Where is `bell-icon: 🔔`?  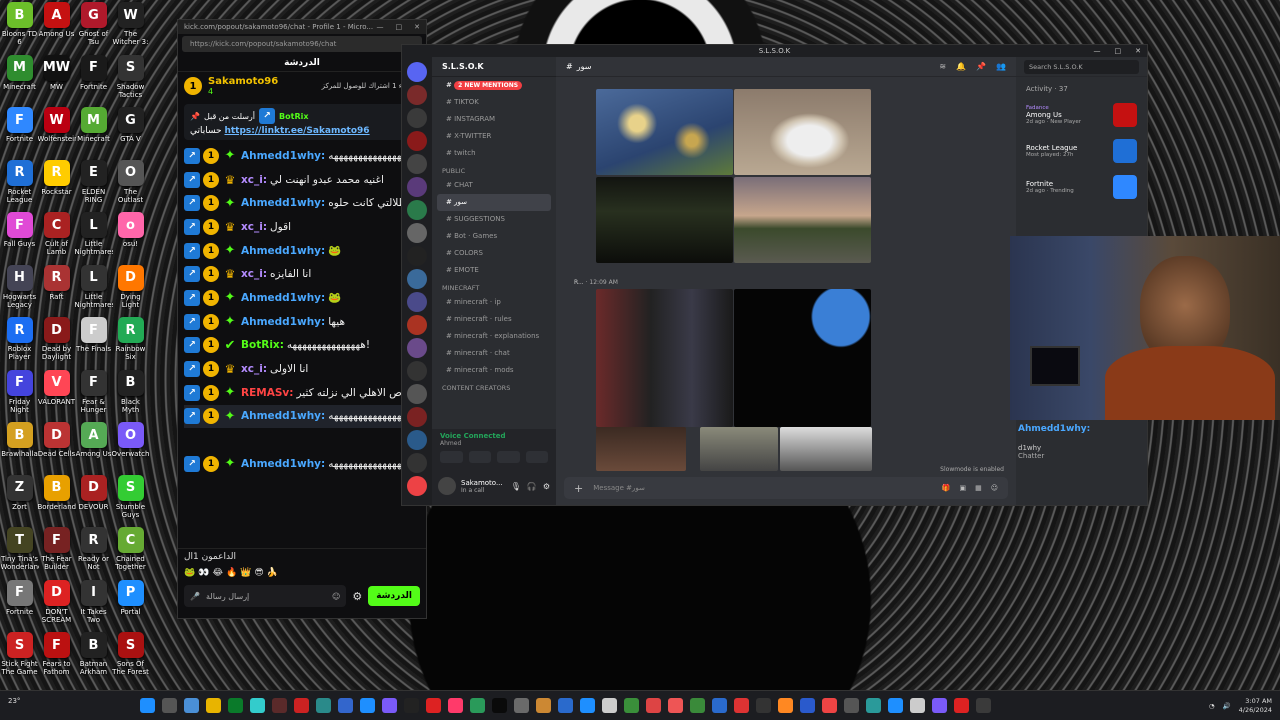 bell-icon: 🔔 is located at coordinates (961, 66).